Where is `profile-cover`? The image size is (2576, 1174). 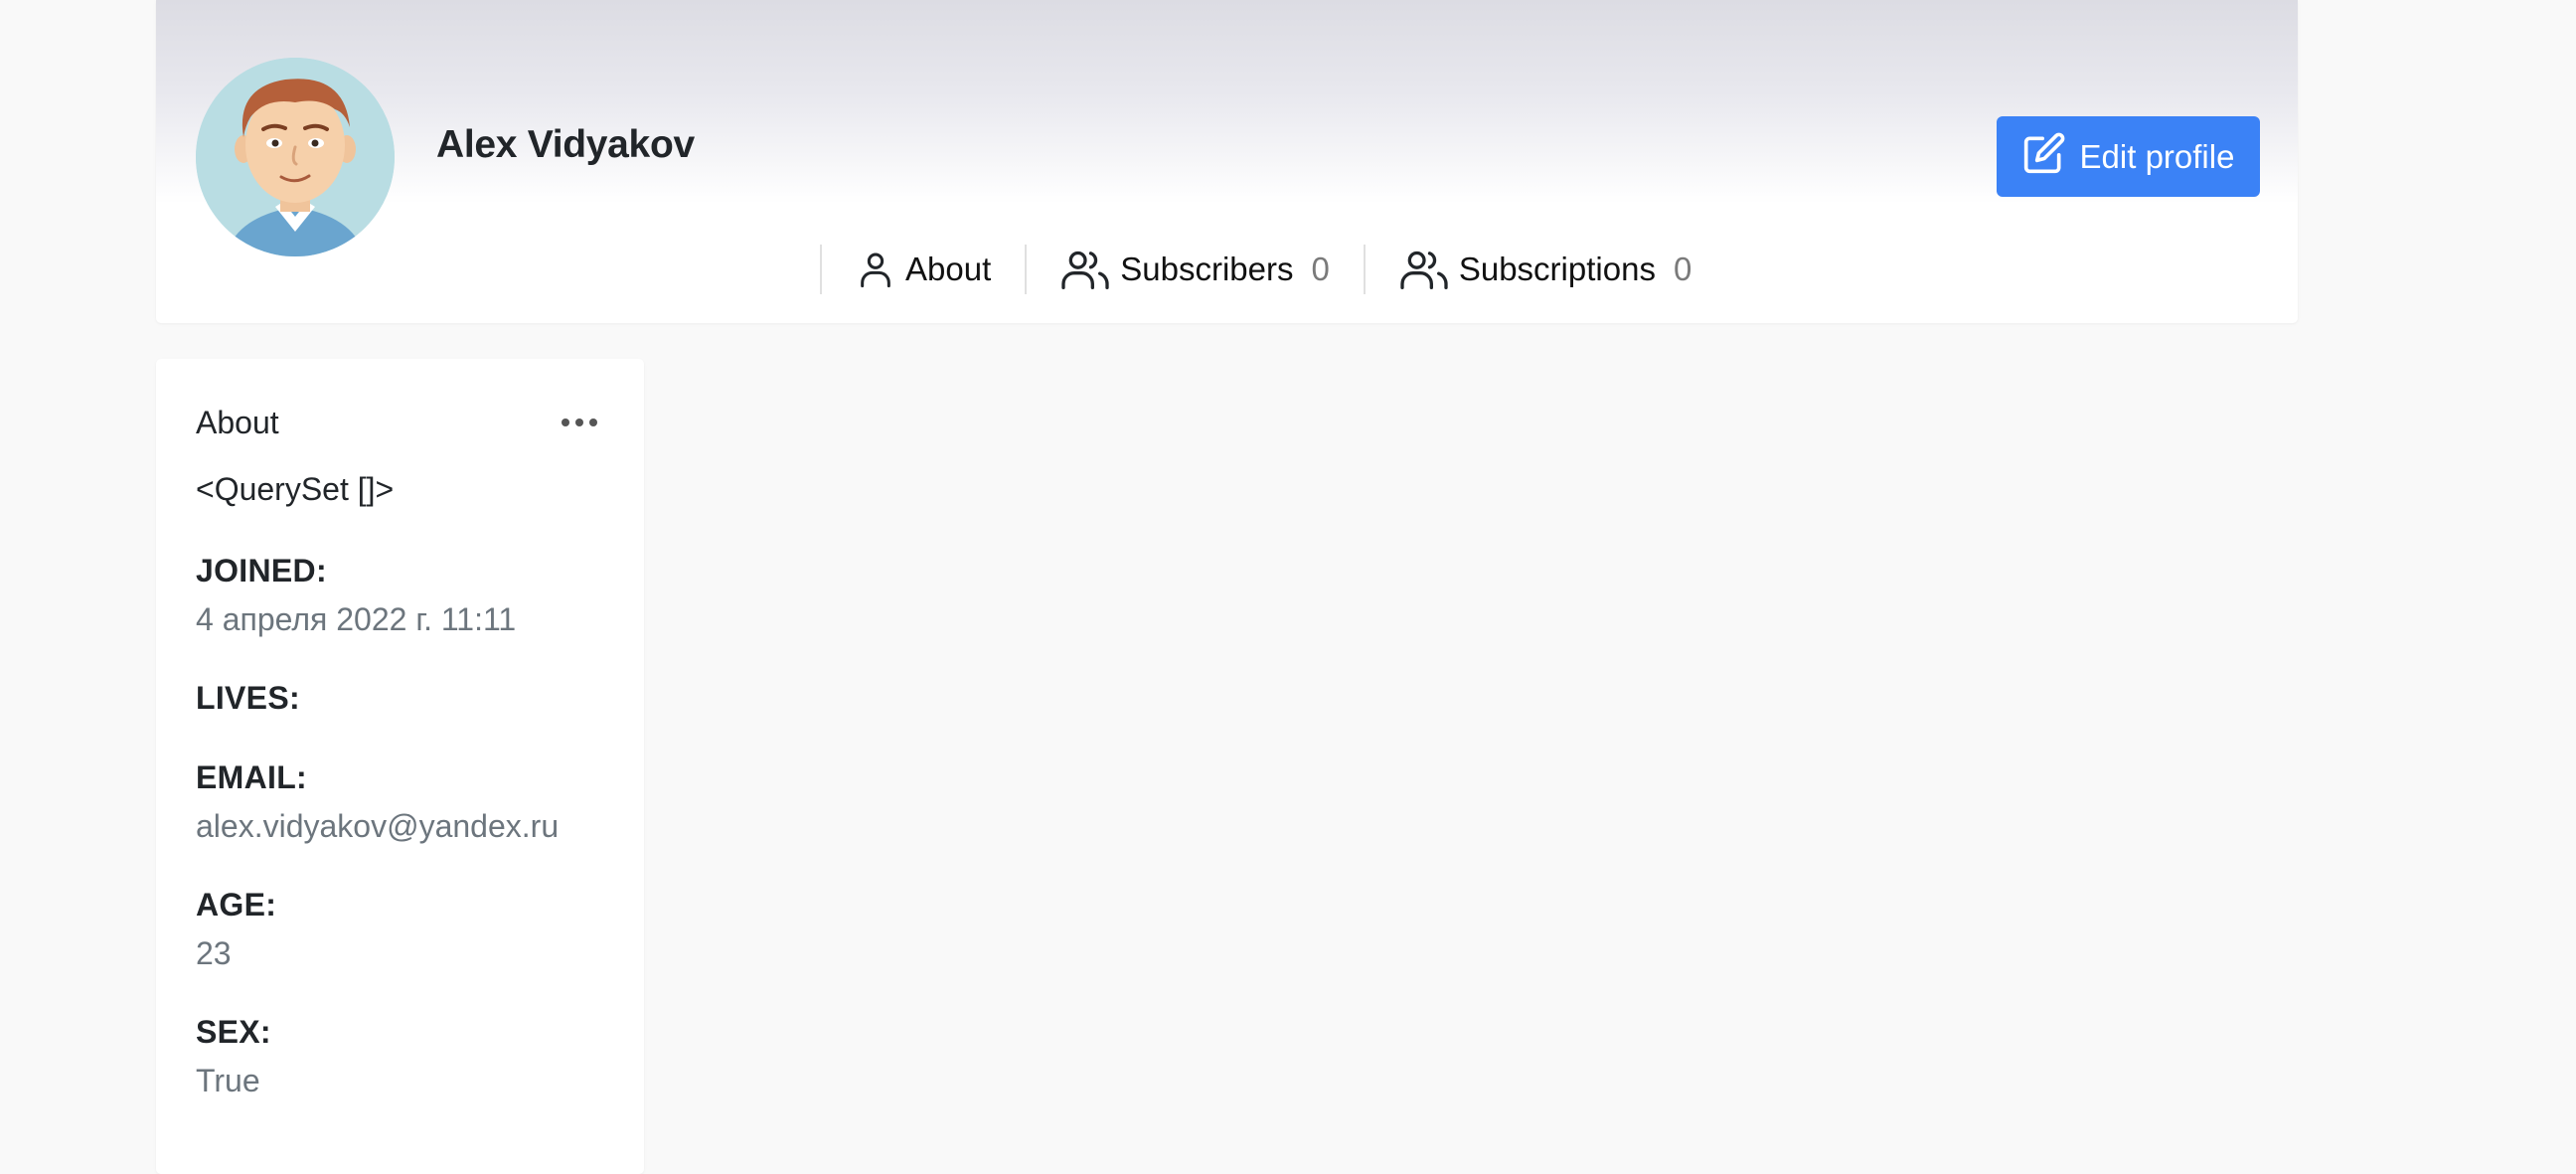
profile-cover is located at coordinates (1227, 102).